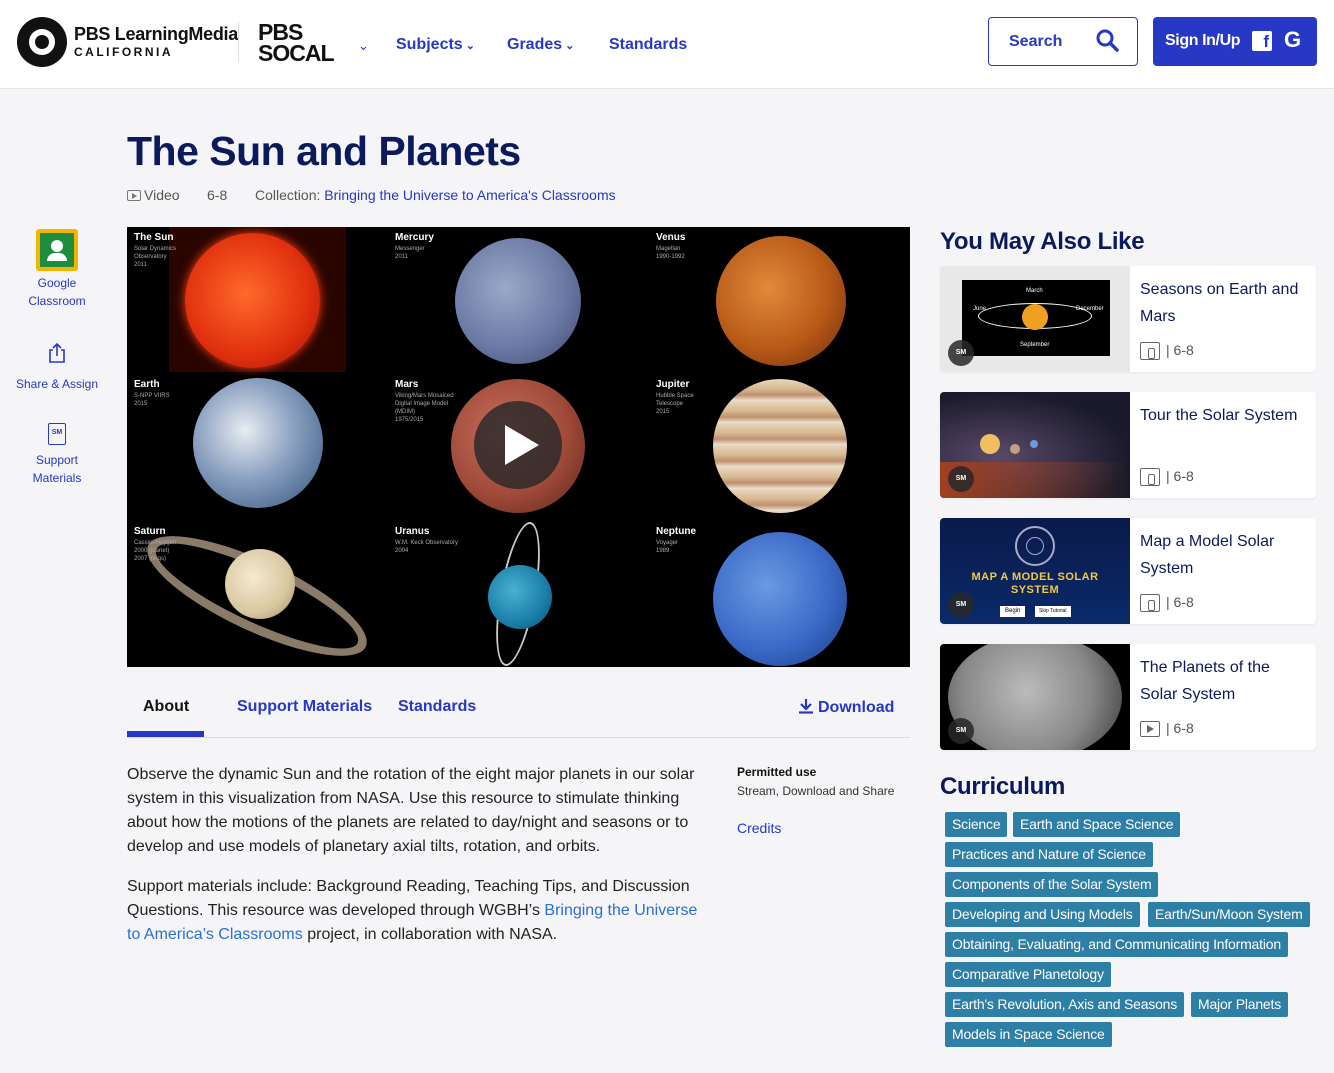  What do you see at coordinates (1107, 40) in the screenshot?
I see `search-icon` at bounding box center [1107, 40].